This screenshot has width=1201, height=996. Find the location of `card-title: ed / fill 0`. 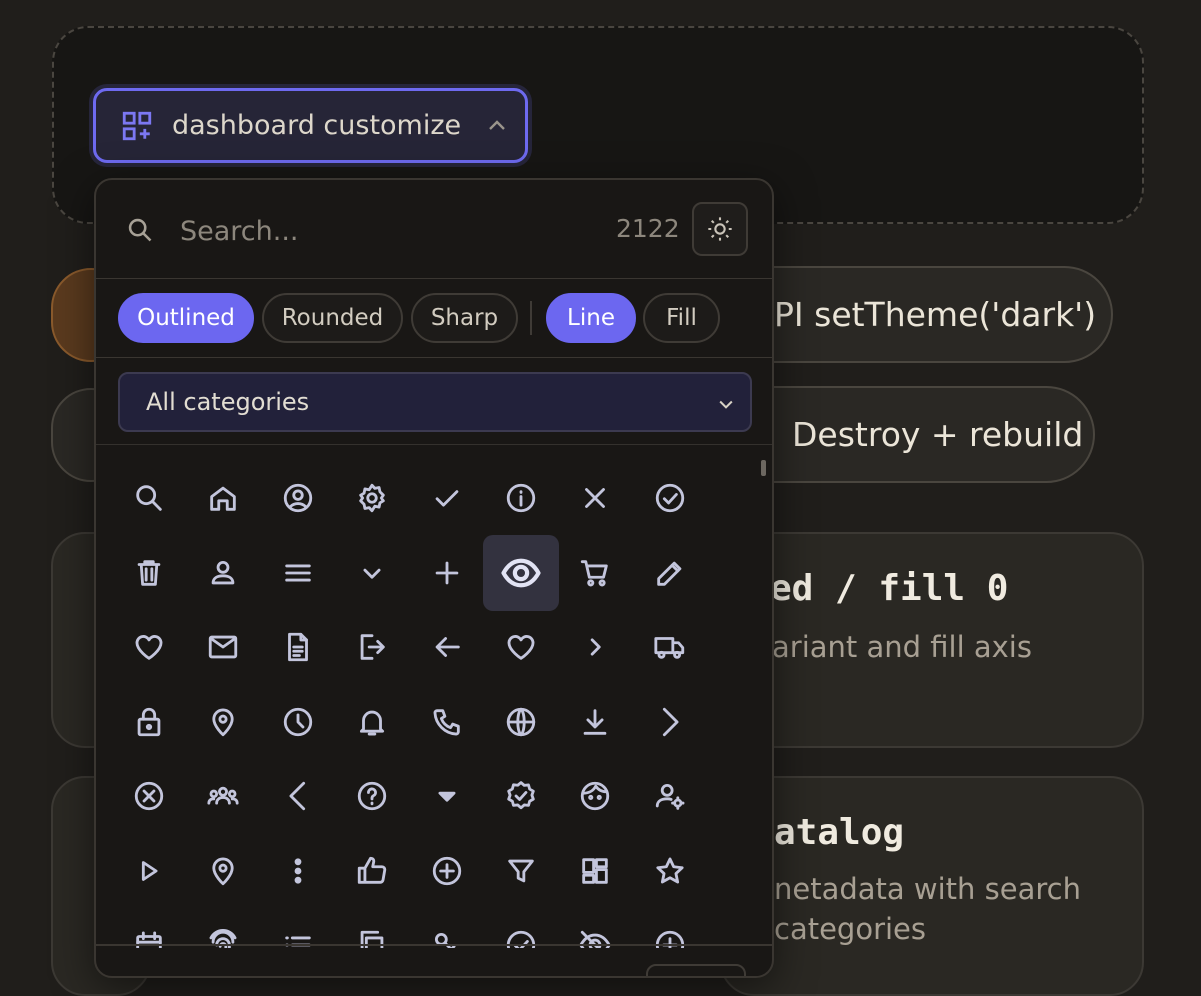

card-title: ed / fill 0 is located at coordinates (889, 588).